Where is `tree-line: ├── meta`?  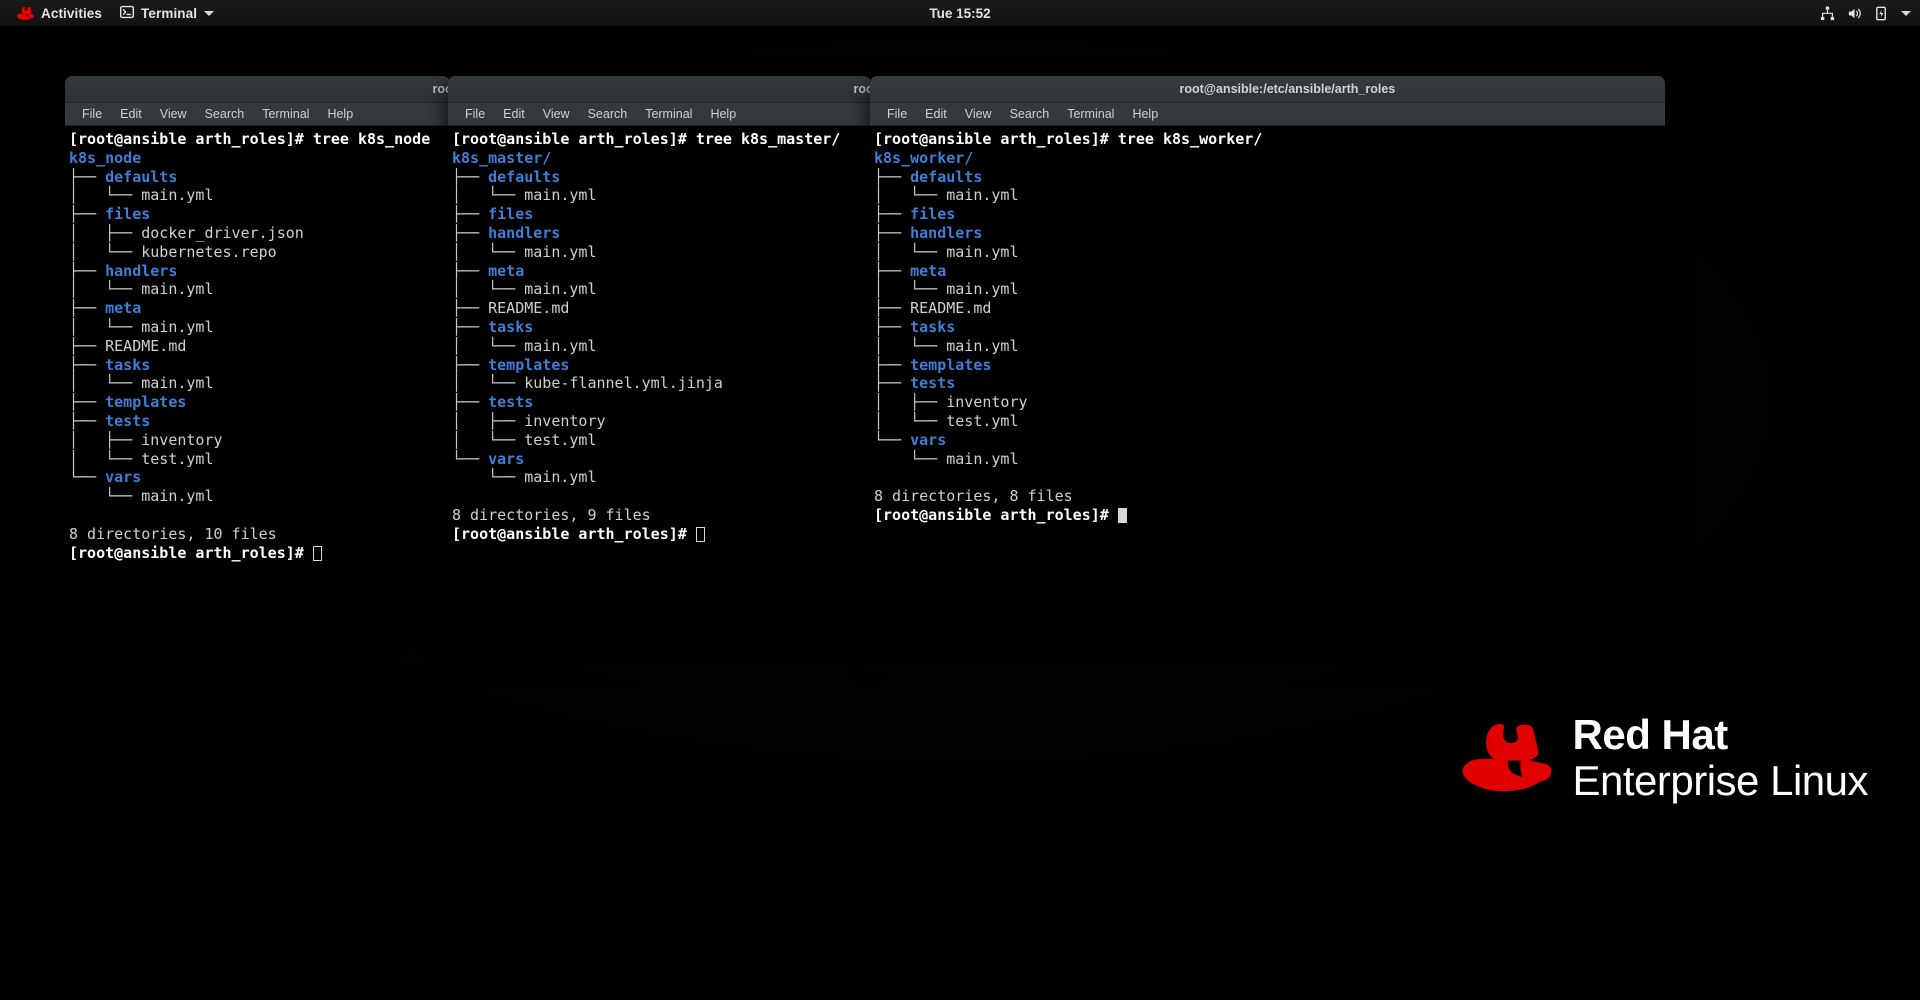
tree-line: ├── meta is located at coordinates (1269, 271).